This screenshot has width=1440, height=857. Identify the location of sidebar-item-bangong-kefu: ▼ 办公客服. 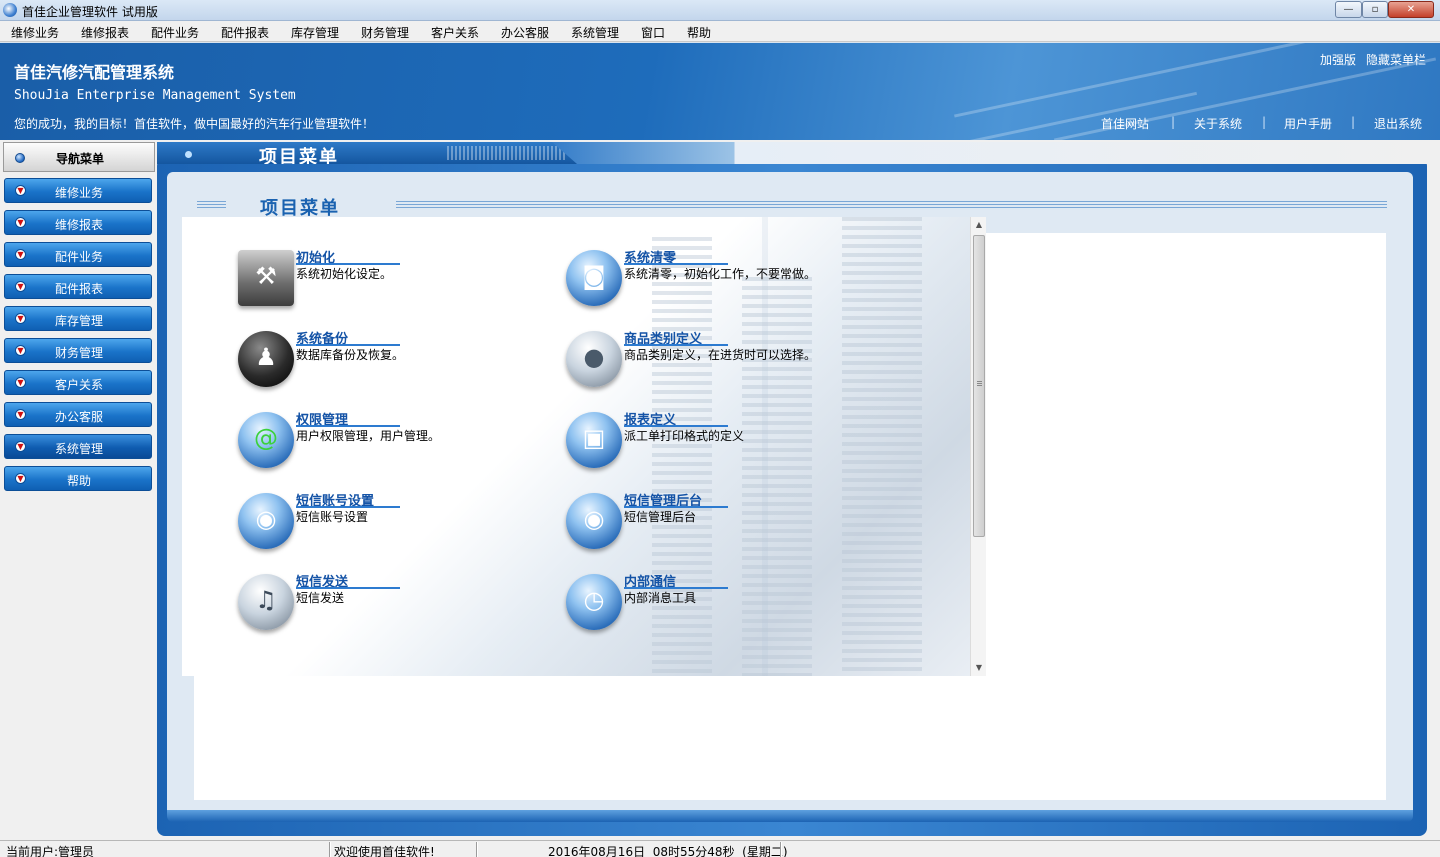
(78, 414).